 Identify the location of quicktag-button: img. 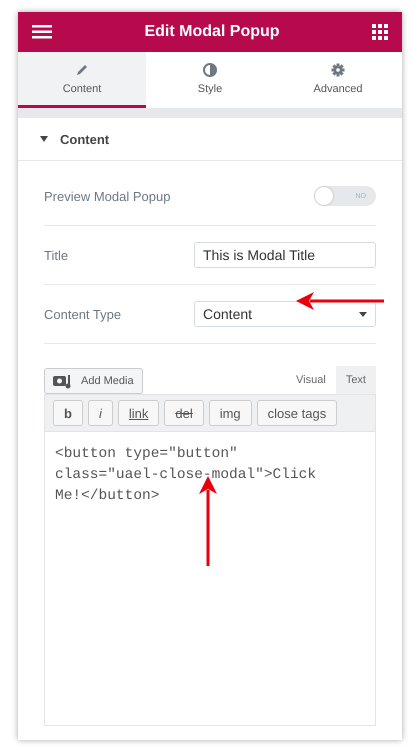
(230, 413).